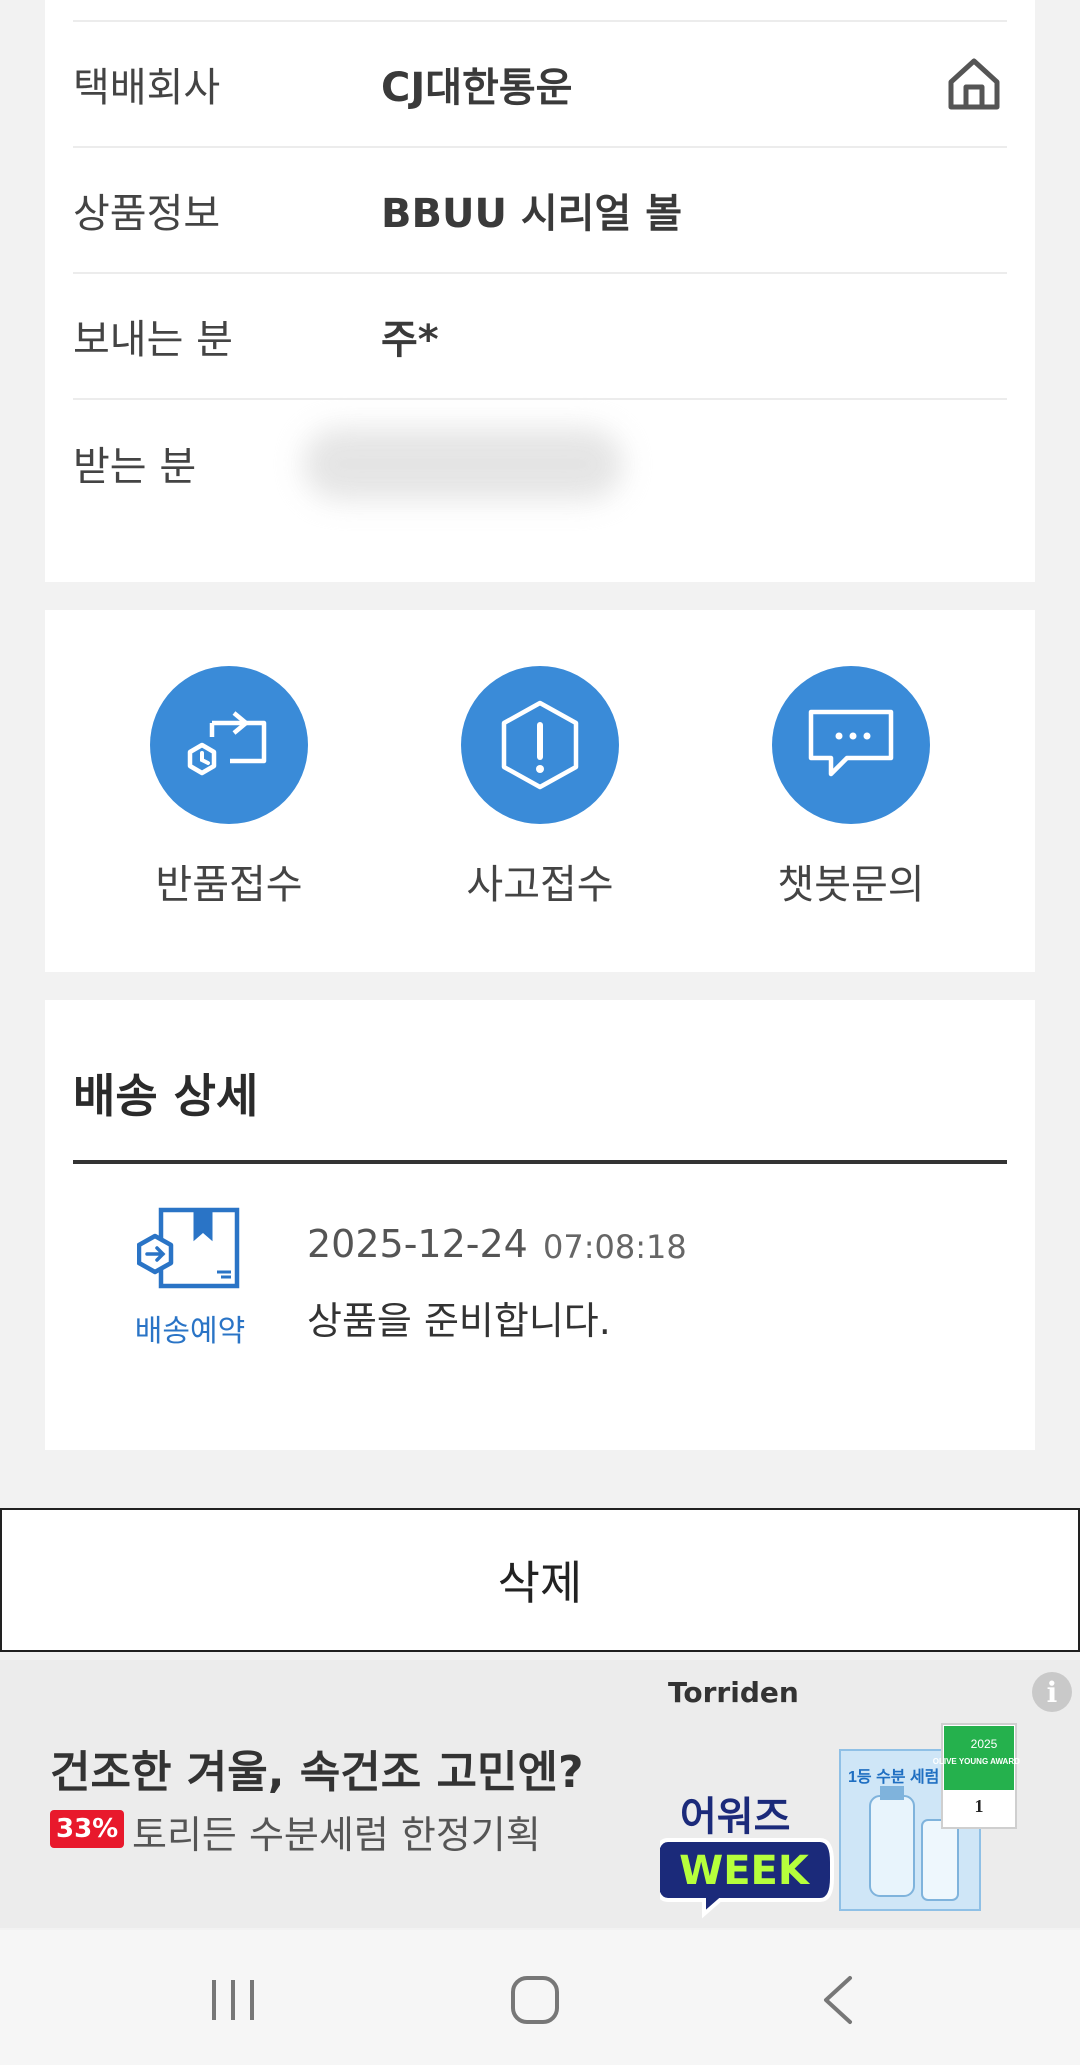  I want to click on info-row-sender: 보내는 분 주*, so click(540, 337).